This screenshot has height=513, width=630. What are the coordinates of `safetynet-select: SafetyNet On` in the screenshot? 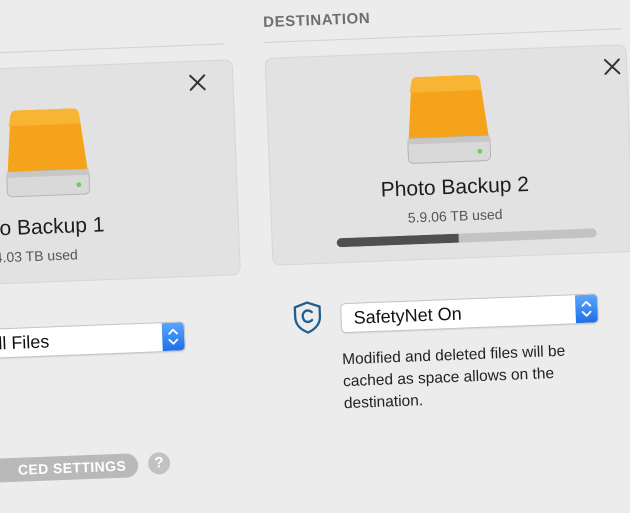 It's located at (470, 313).